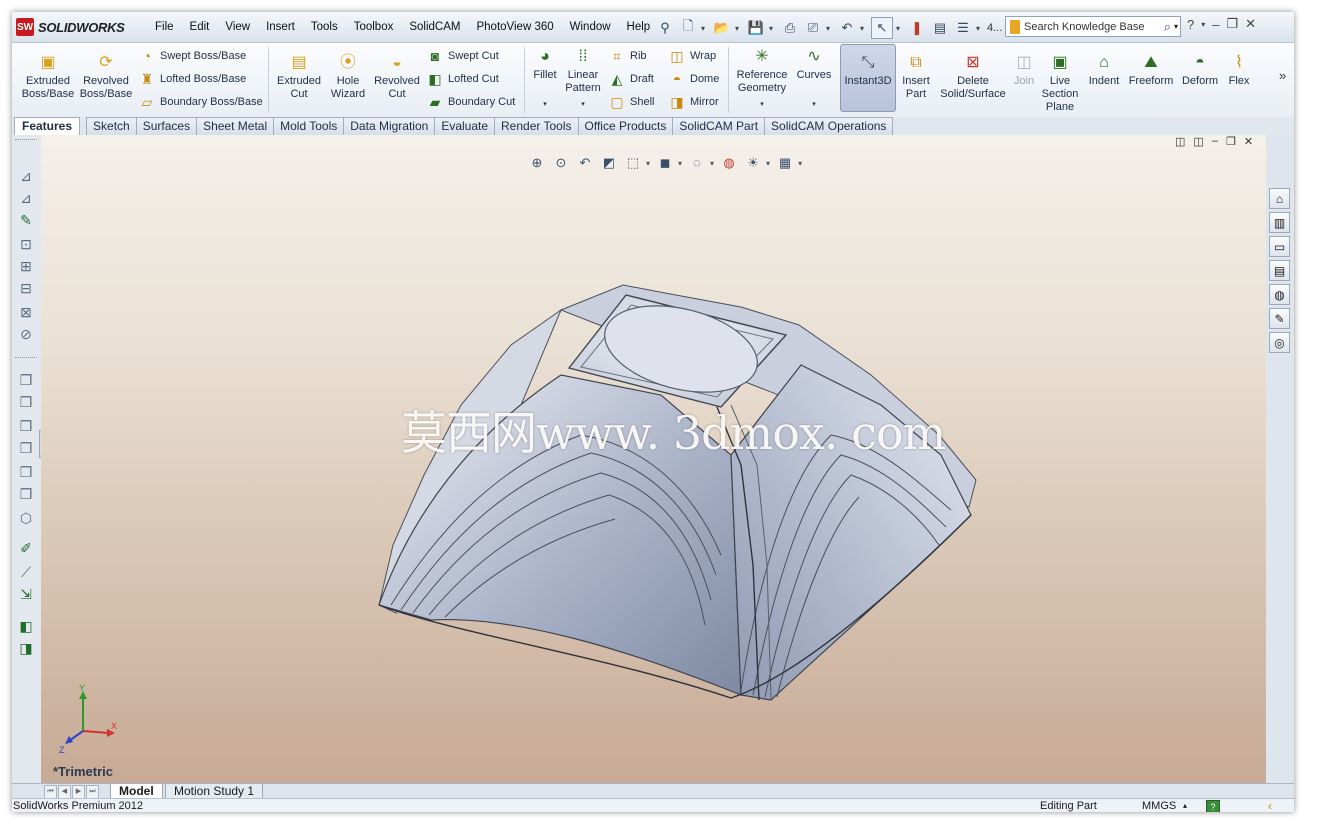 The height and width of the screenshot is (828, 1319). Describe the element at coordinates (348, 77) in the screenshot. I see `hole-wizard-button: ⦿ Hole Wizard` at that location.